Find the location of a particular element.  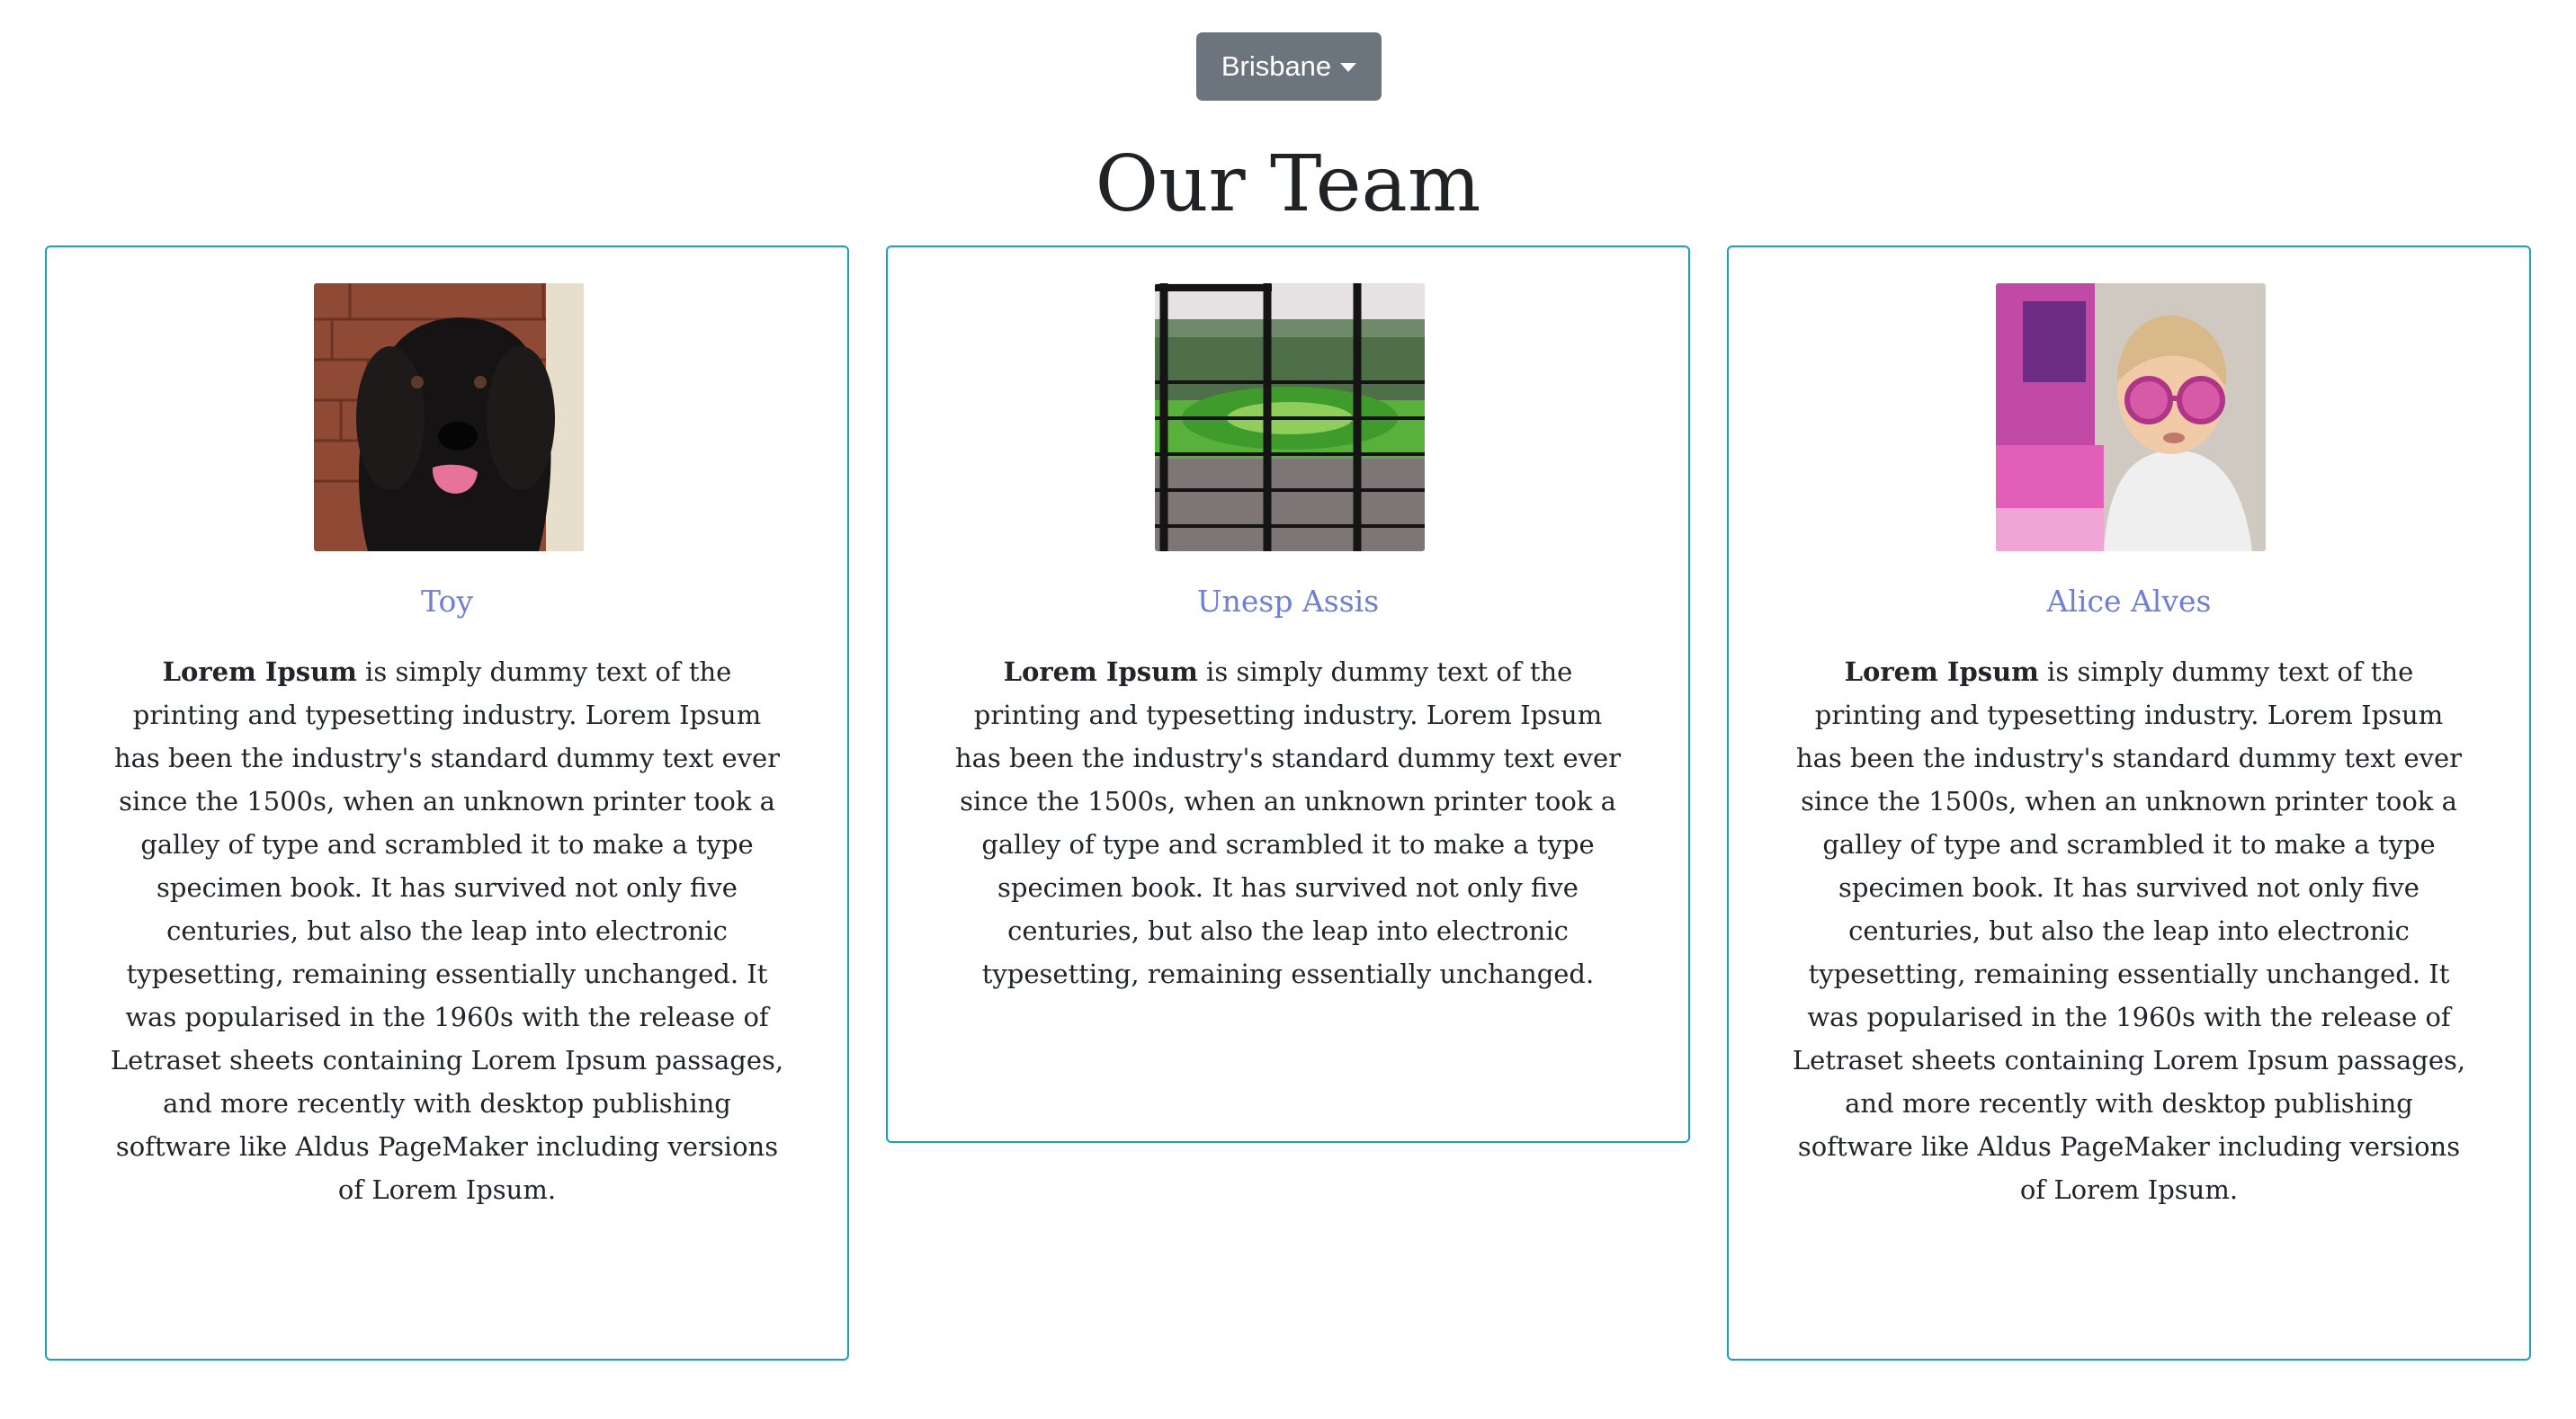

location-dropdown-button: Brisbane is located at coordinates (1289, 66).